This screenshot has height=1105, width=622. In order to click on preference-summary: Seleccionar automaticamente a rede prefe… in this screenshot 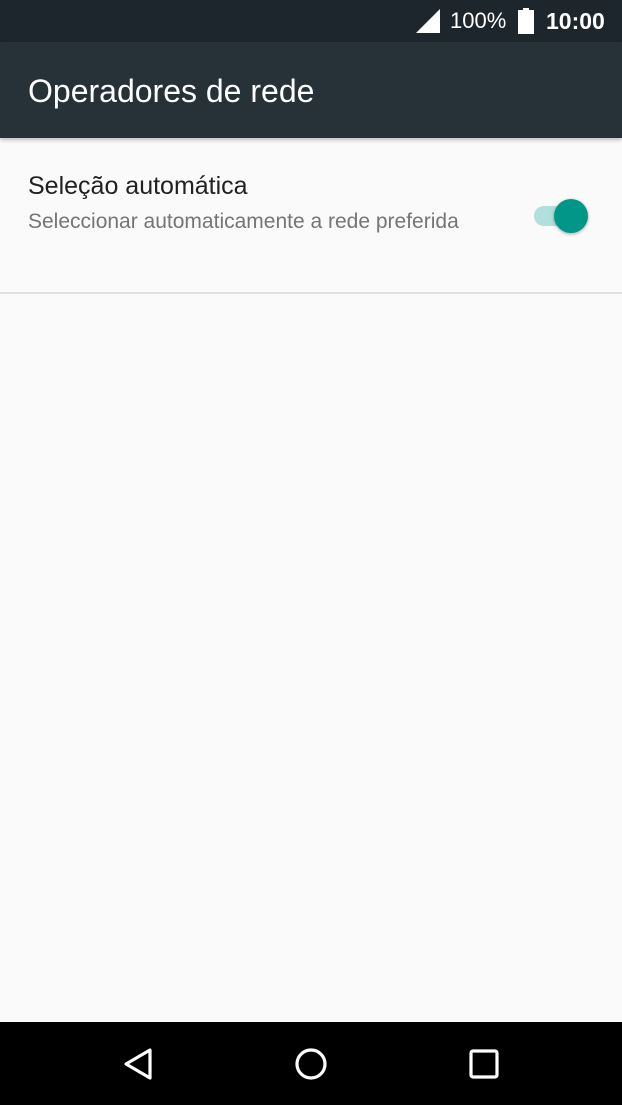, I will do `click(243, 221)`.